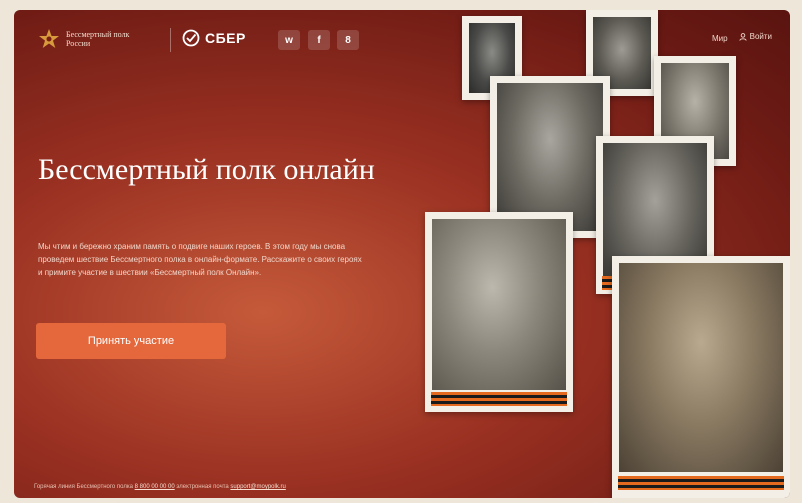 This screenshot has height=503, width=802. Describe the element at coordinates (131, 341) in the screenshot. I see `participate-button: Принять участие` at that location.